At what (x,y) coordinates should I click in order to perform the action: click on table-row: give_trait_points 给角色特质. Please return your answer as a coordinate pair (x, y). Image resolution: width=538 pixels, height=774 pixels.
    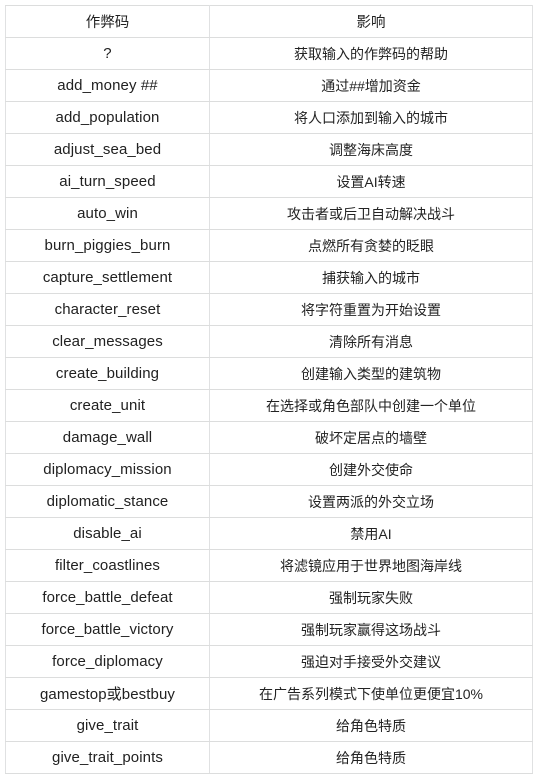
    Looking at the image, I should click on (269, 757).